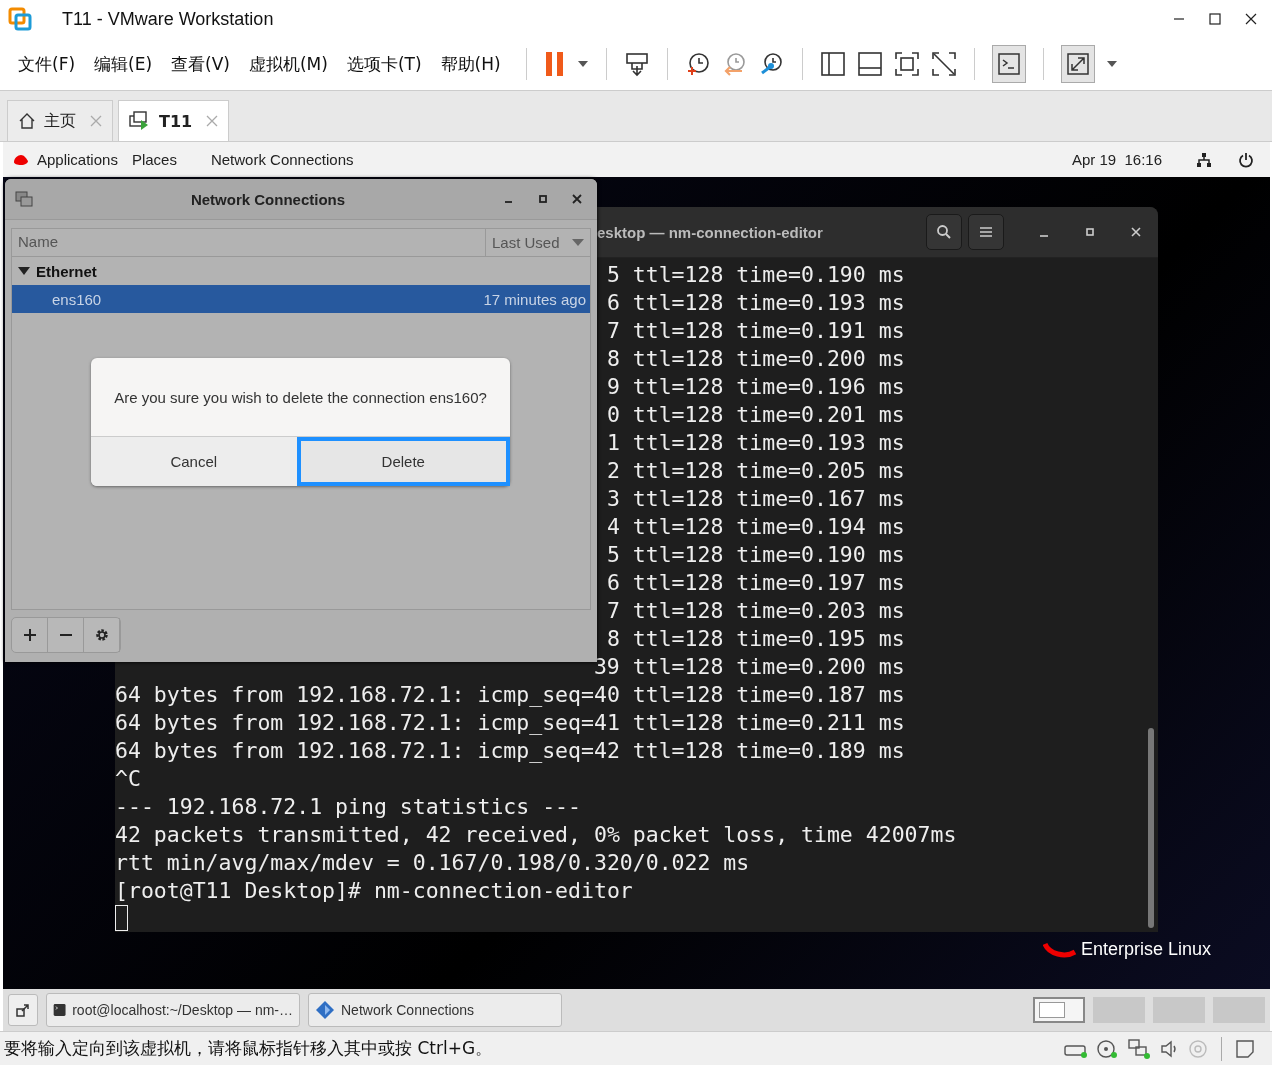  I want to click on network-adapter-icon, so click(1140, 1048).